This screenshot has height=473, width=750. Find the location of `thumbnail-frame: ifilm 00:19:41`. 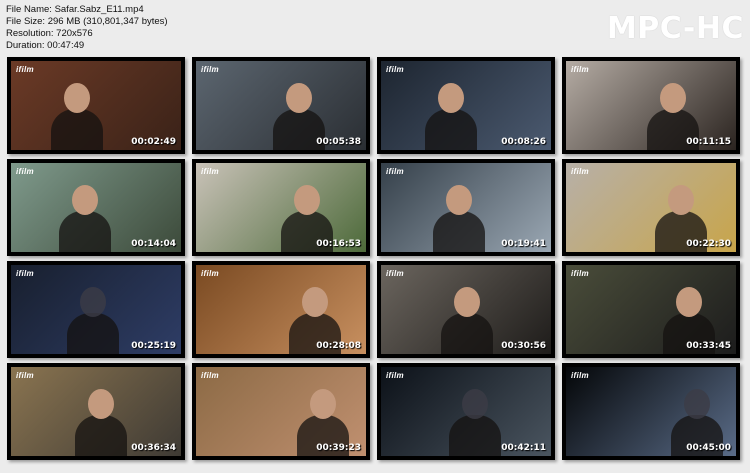

thumbnail-frame: ifilm 00:19:41 is located at coordinates (466, 207).